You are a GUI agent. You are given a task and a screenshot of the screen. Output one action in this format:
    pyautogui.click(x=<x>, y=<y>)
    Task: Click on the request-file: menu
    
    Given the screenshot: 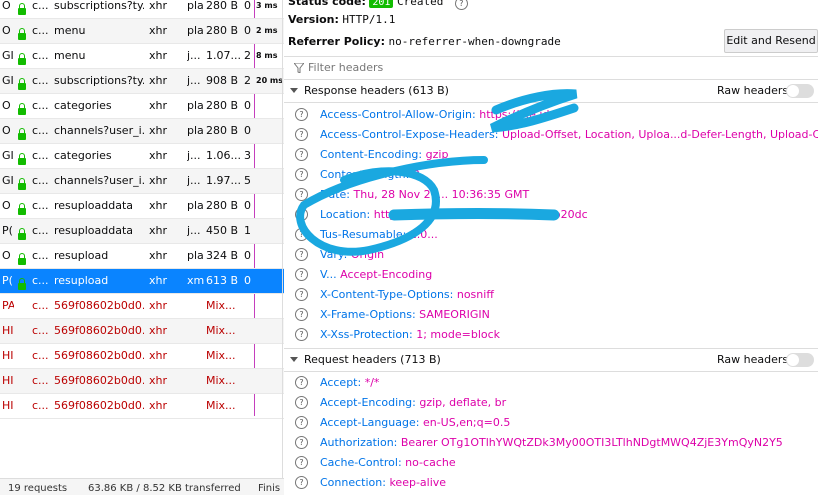 What is the action you would take?
    pyautogui.click(x=70, y=30)
    